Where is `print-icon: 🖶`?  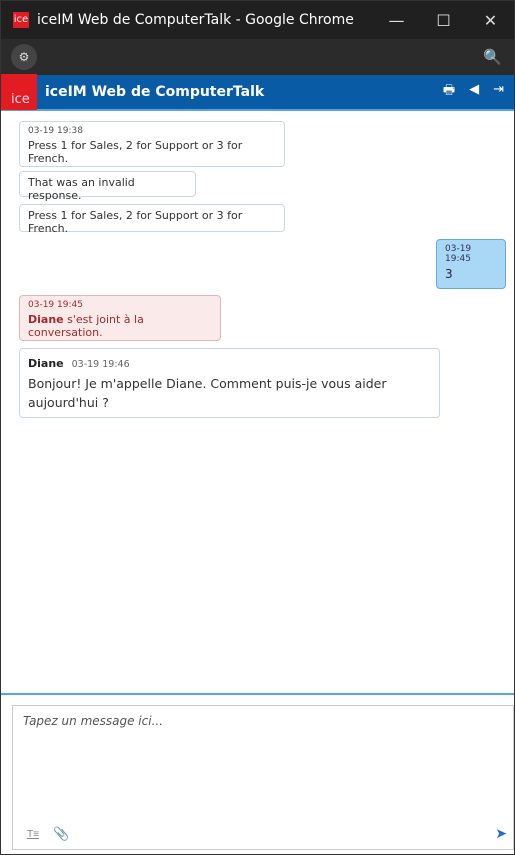
print-icon: 🖶 is located at coordinates (449, 92).